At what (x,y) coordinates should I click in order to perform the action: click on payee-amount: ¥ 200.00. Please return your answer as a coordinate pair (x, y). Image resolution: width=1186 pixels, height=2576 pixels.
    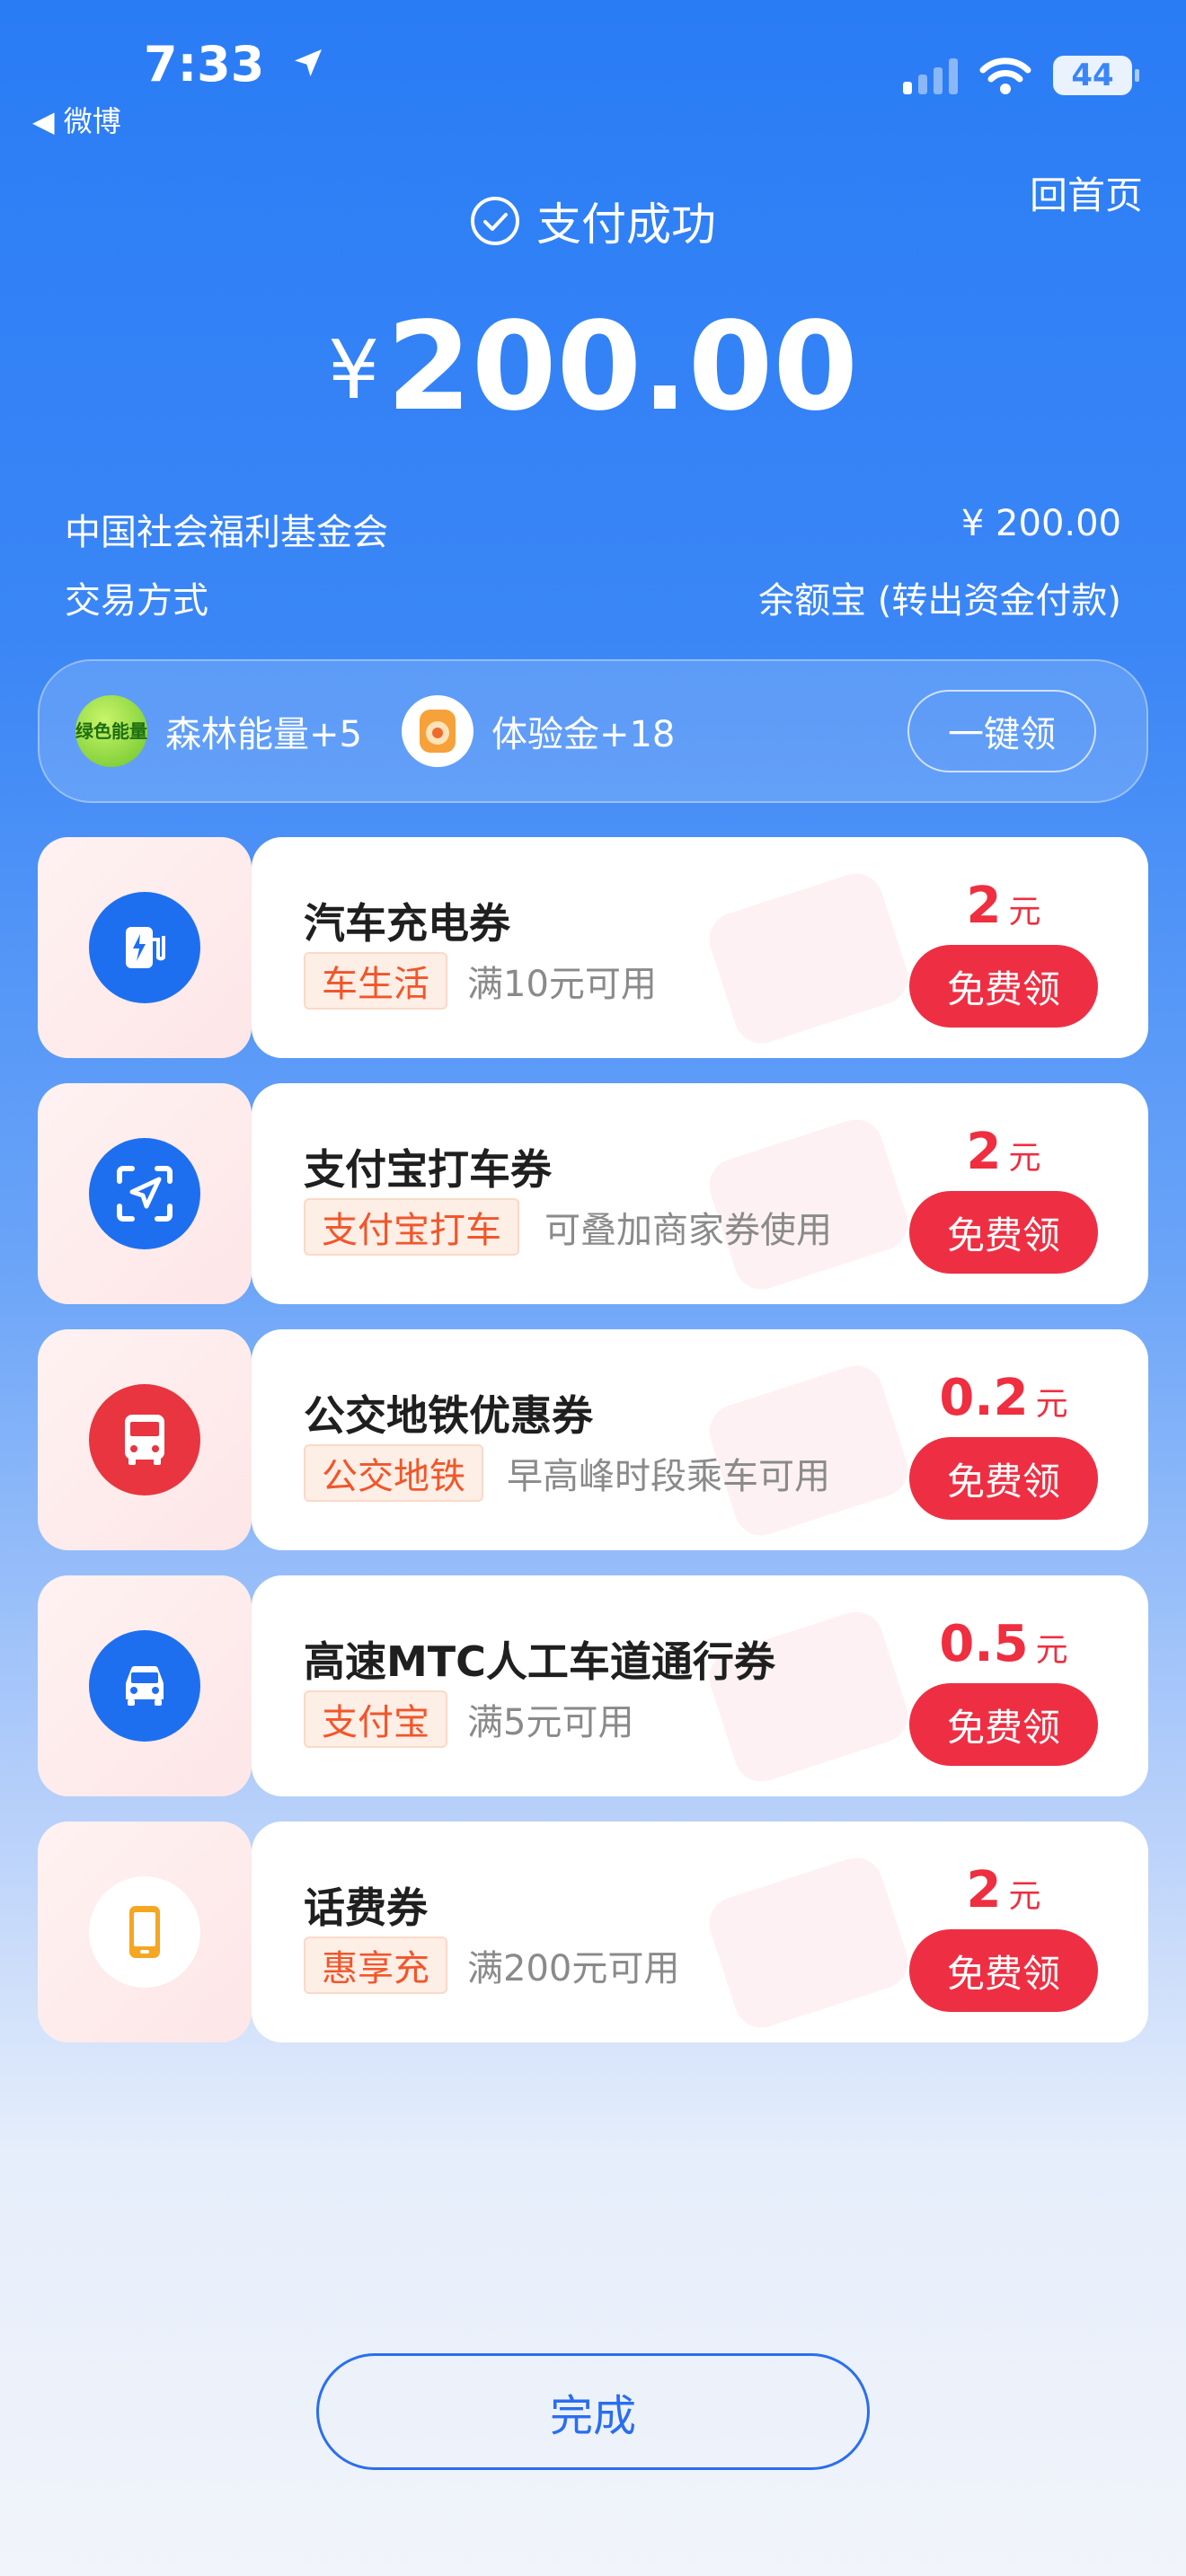
    Looking at the image, I should click on (1040, 523).